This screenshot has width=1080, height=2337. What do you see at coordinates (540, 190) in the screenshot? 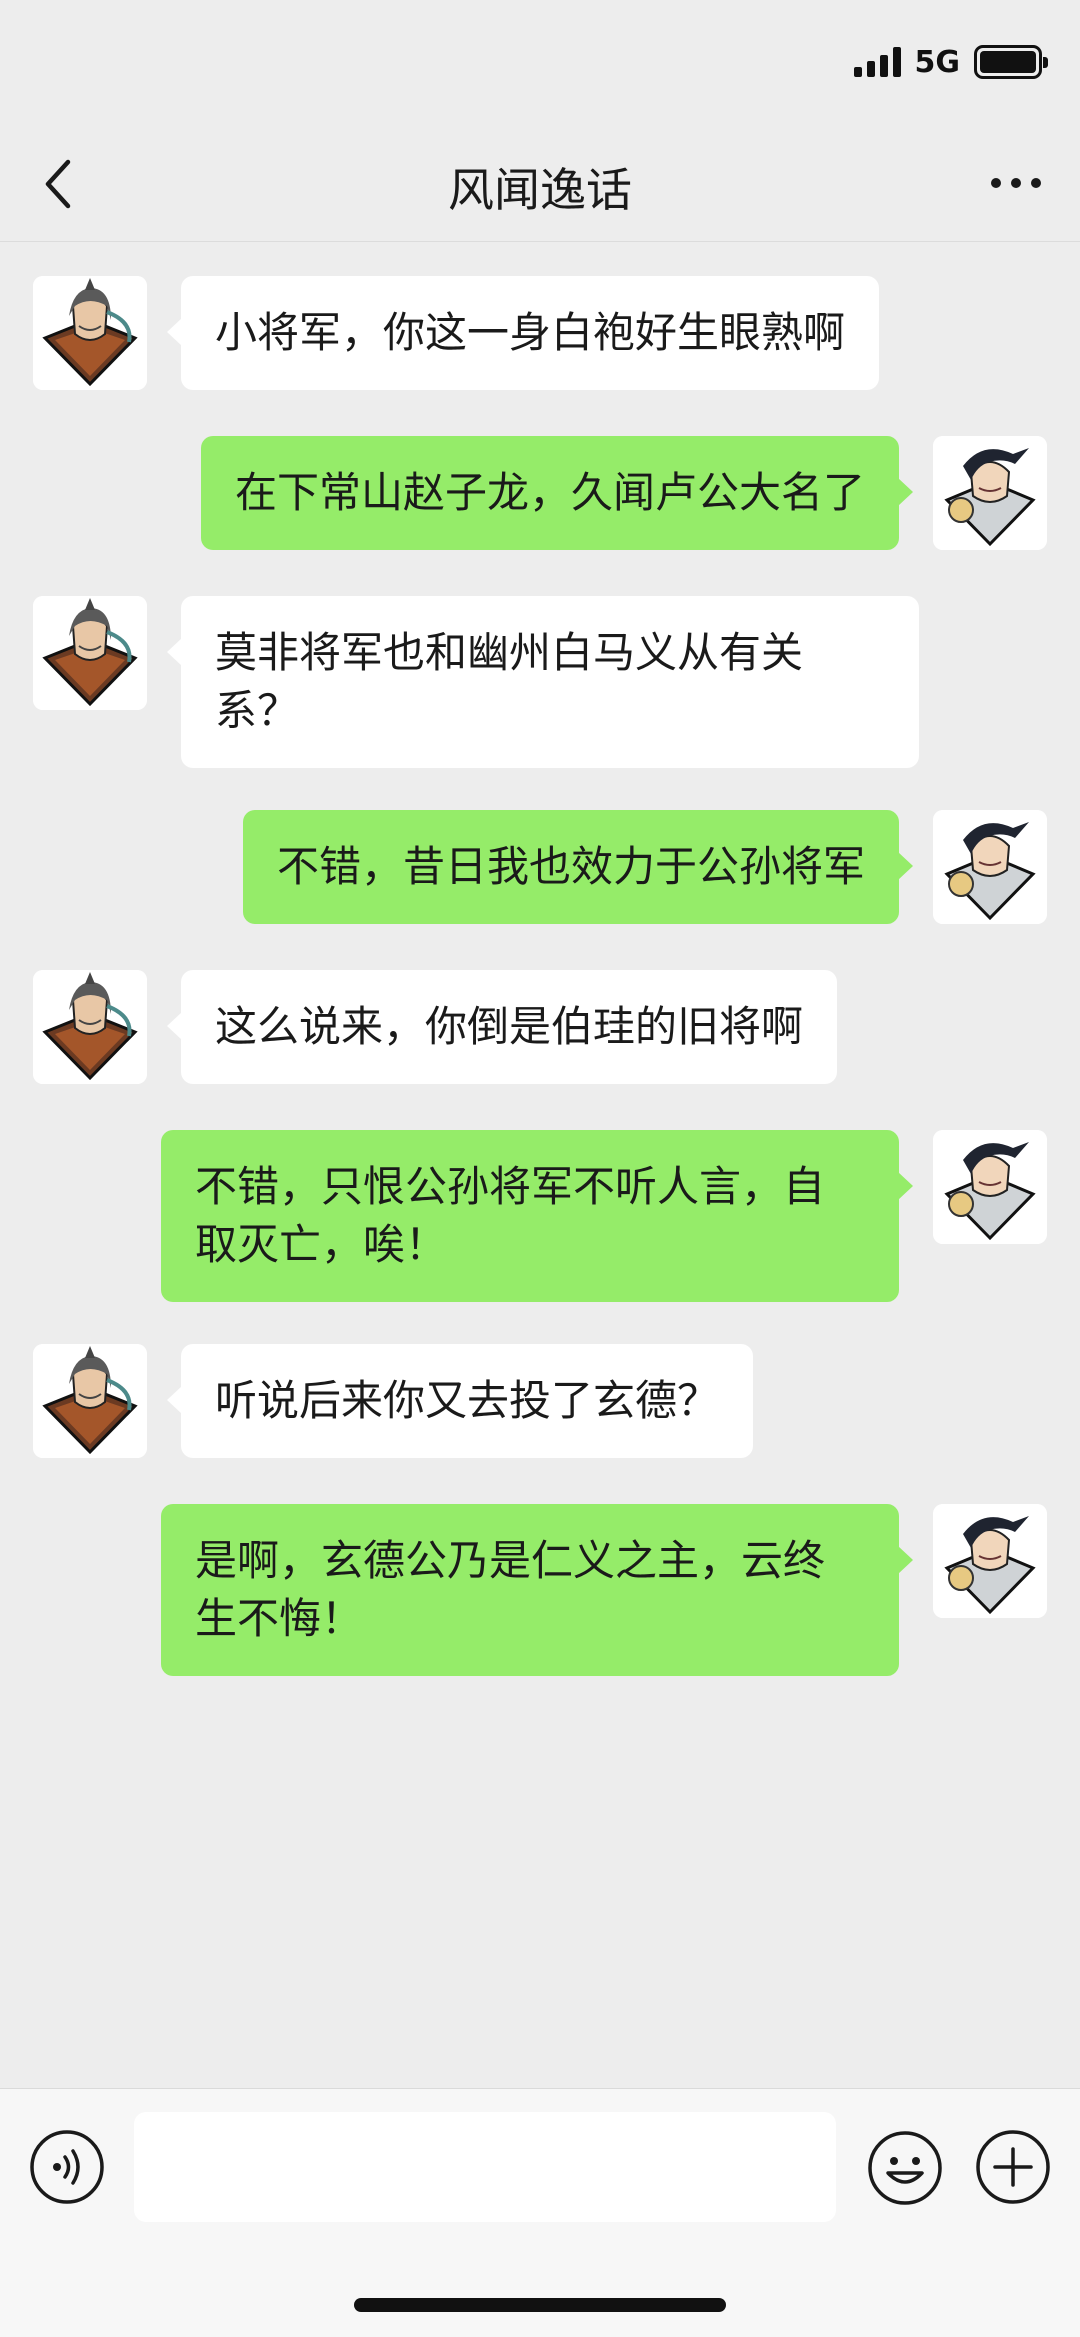
I see `page-title: 风闻逸话` at bounding box center [540, 190].